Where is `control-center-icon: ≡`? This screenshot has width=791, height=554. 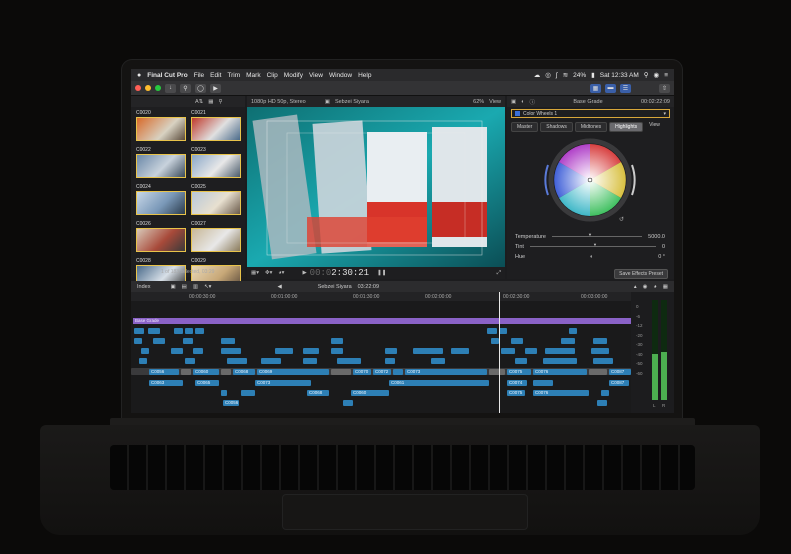 control-center-icon: ≡ is located at coordinates (666, 75).